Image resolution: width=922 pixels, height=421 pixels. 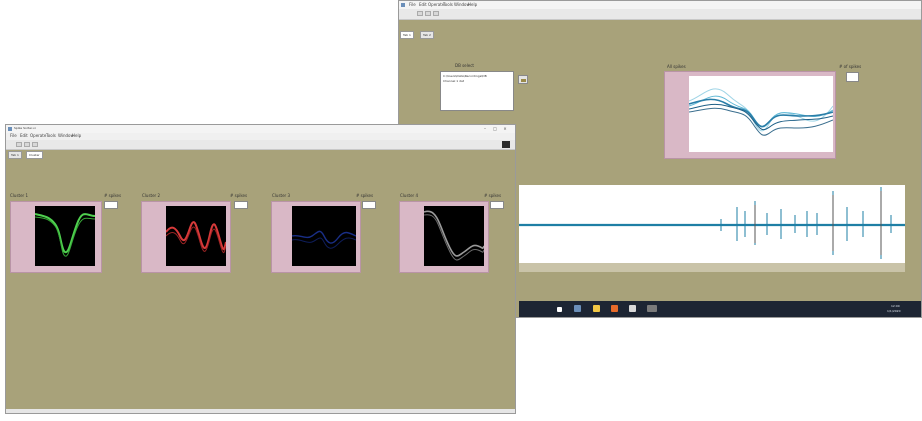 I want to click on cluster-3-waveform, so click(x=324, y=239).